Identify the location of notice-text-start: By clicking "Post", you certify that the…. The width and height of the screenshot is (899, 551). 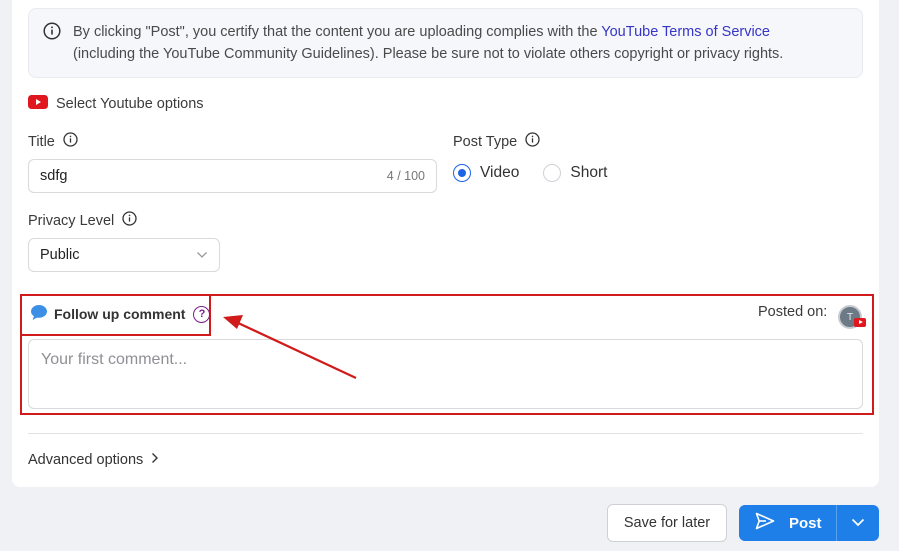
(337, 32).